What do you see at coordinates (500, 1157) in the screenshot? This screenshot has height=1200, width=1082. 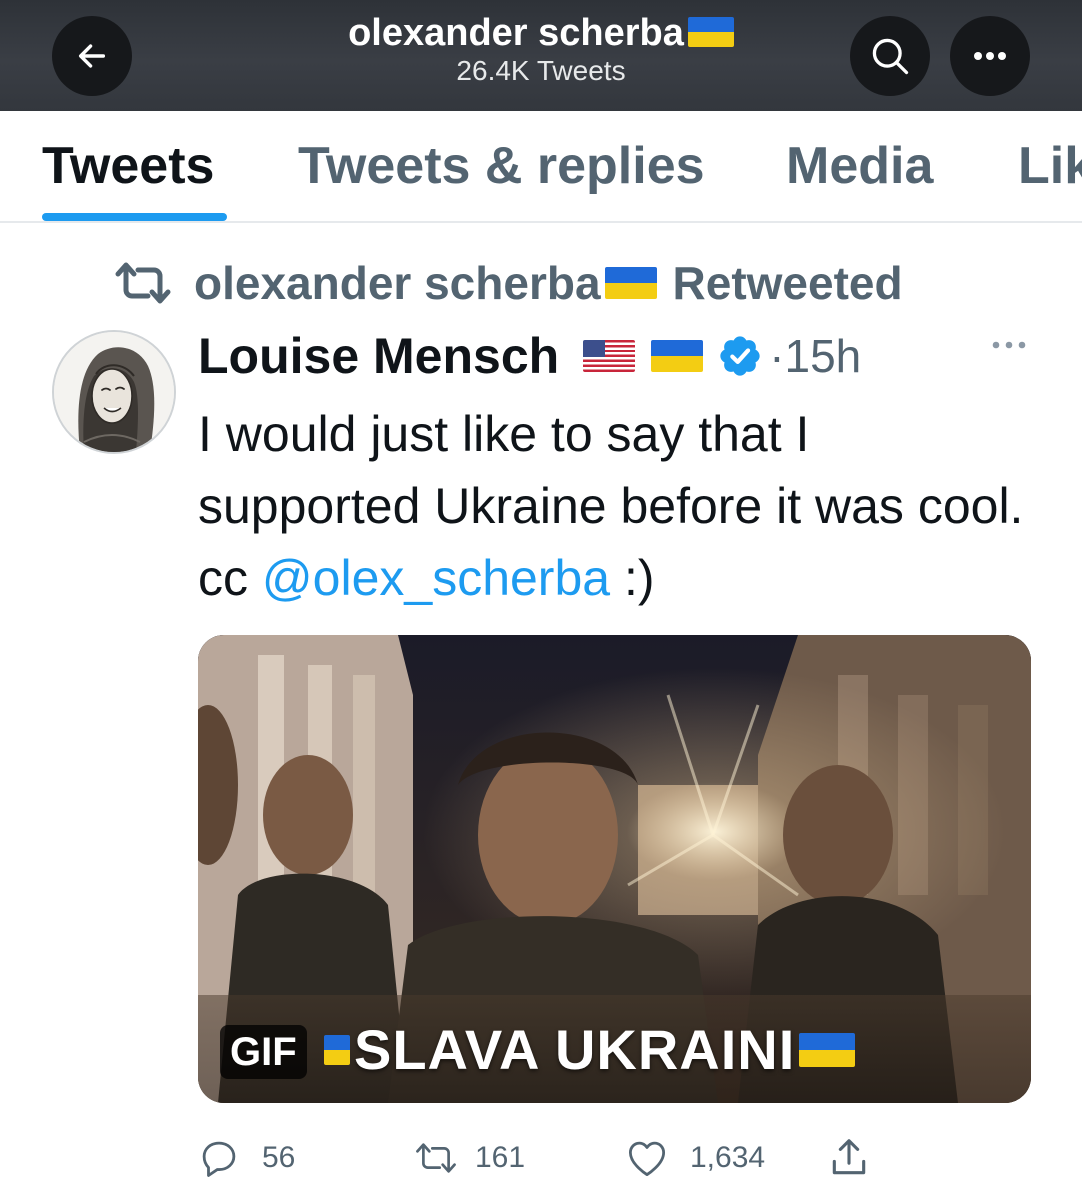 I see `retweet-count: 161` at bounding box center [500, 1157].